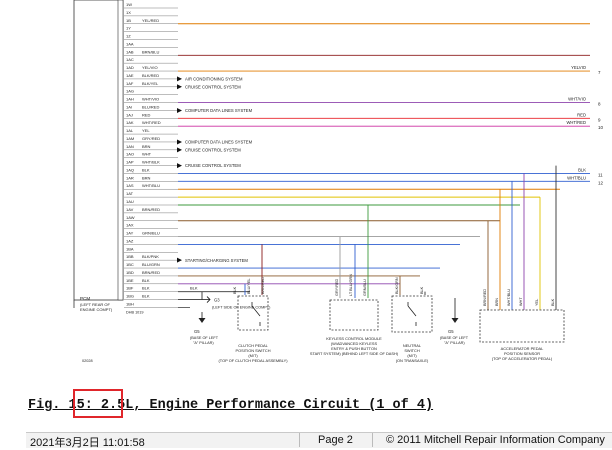  Describe the element at coordinates (130, 280) in the screenshot. I see `pcm-pin-label: 1BE` at that location.